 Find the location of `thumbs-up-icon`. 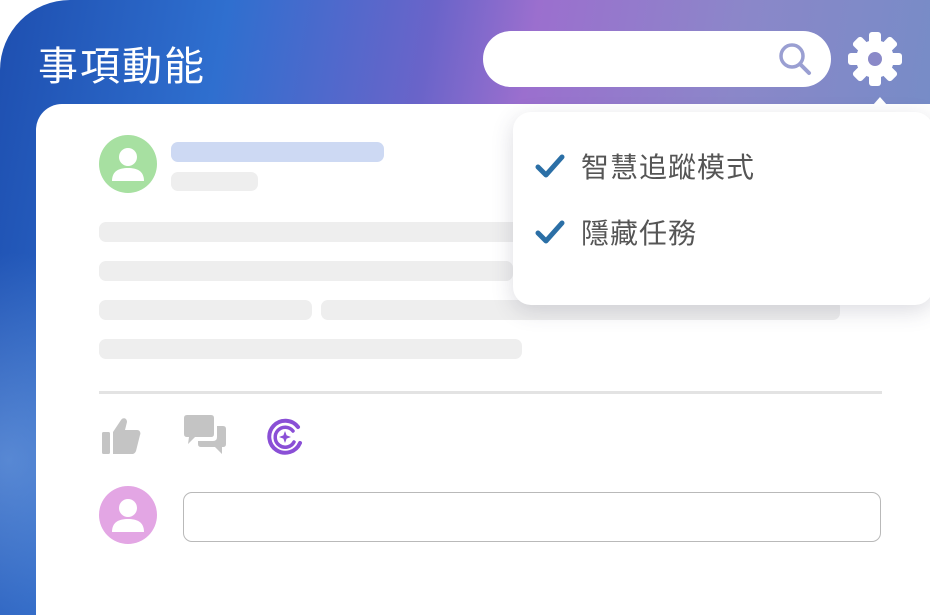

thumbs-up-icon is located at coordinates (121, 435).